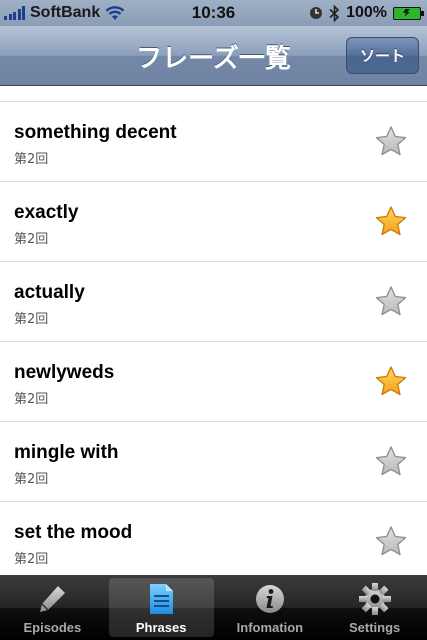 The width and height of the screenshot is (427, 640). What do you see at coordinates (270, 627) in the screenshot?
I see `tab-label: Infomation` at bounding box center [270, 627].